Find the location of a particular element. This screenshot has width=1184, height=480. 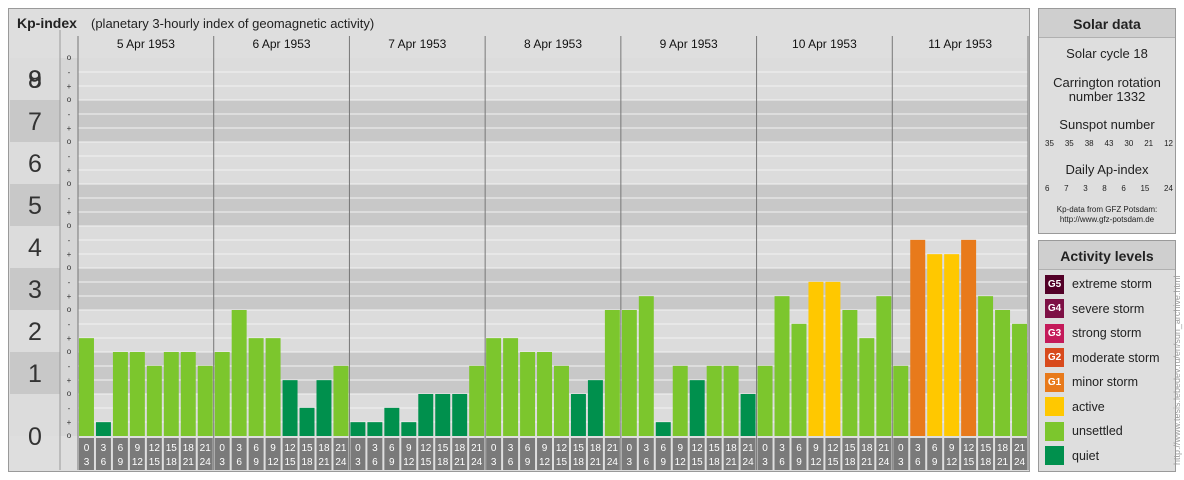

legend-item: quiet is located at coordinates (1072, 456).